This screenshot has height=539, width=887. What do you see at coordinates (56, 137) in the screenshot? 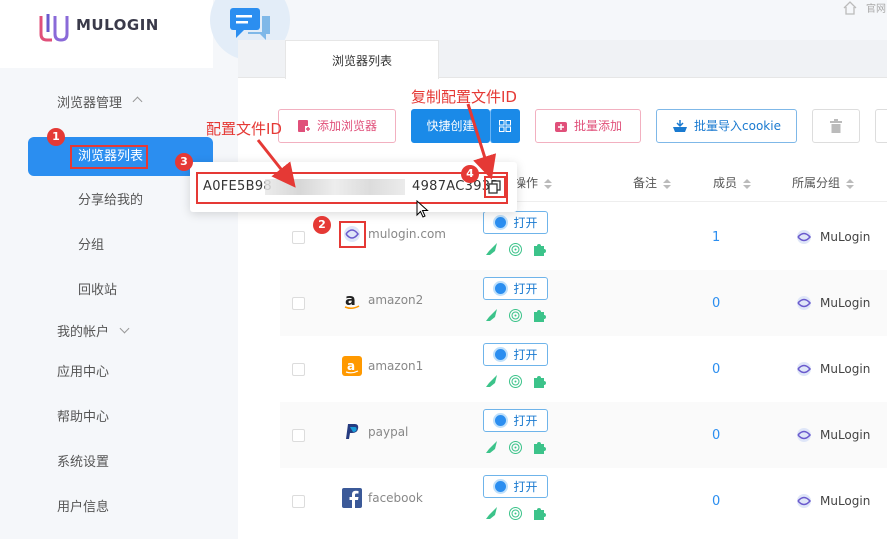
I see `step-badge-1: 1` at bounding box center [56, 137].